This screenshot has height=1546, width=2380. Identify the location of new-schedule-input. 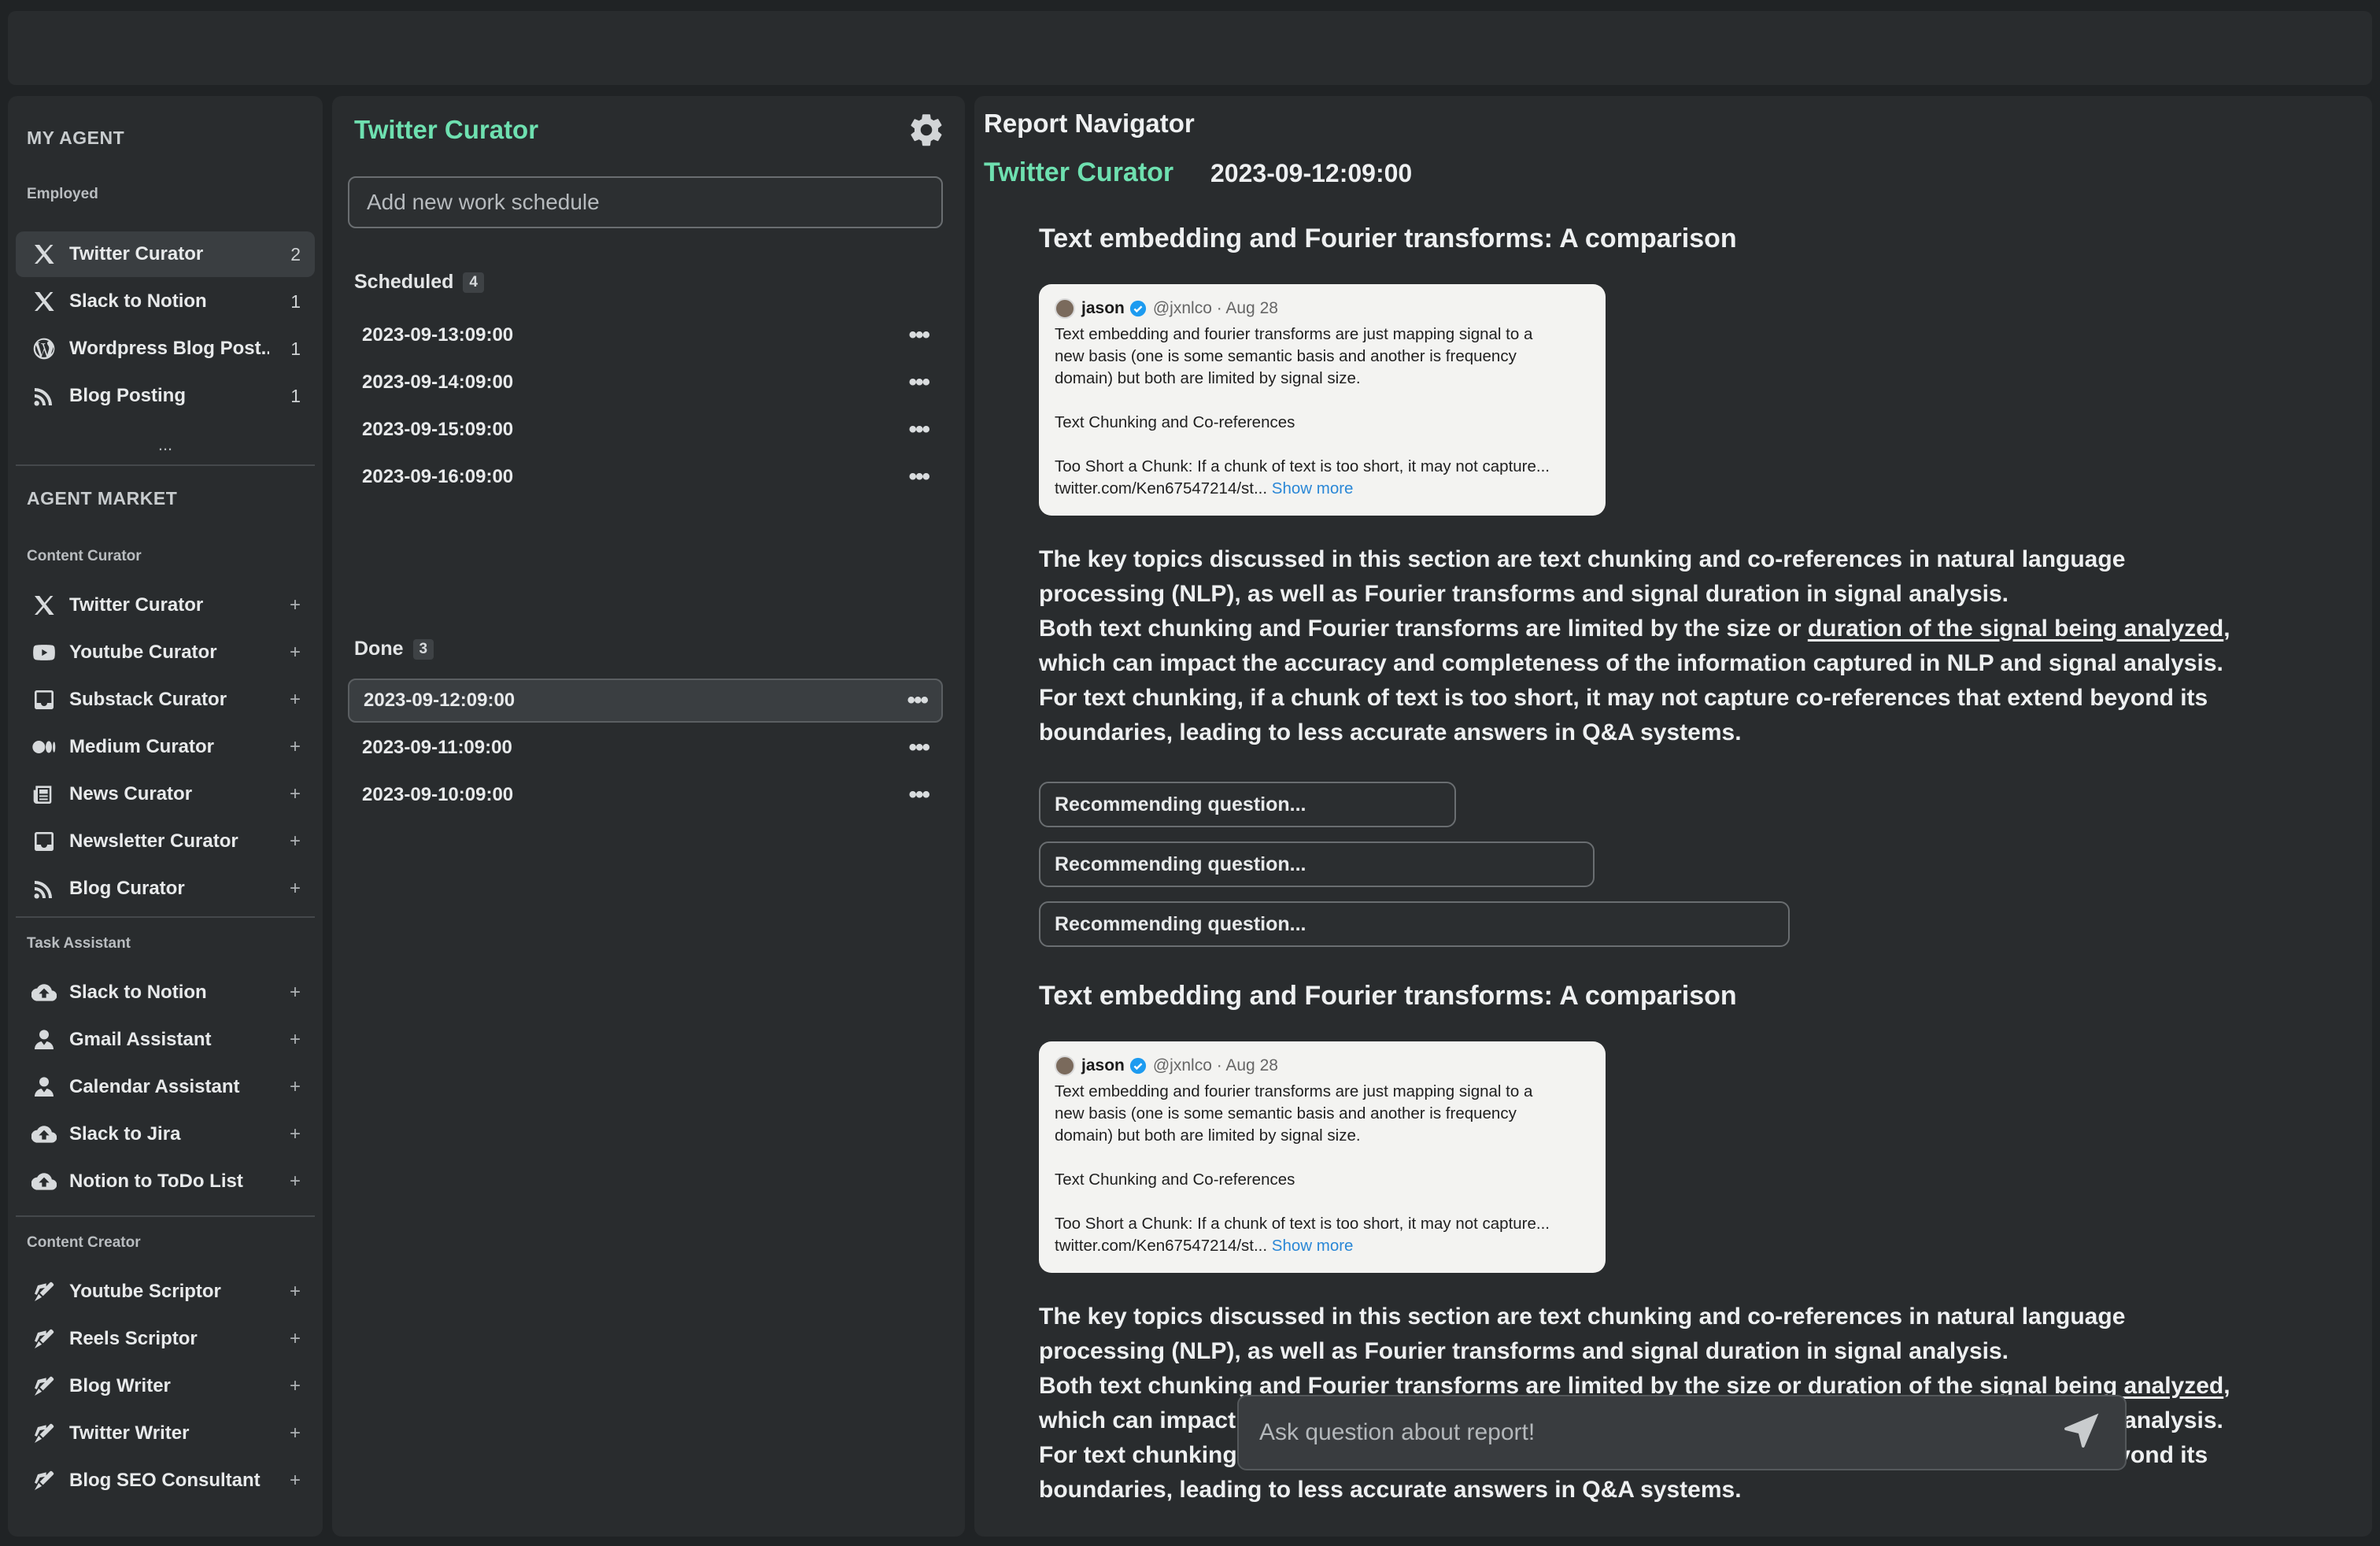
(645, 202).